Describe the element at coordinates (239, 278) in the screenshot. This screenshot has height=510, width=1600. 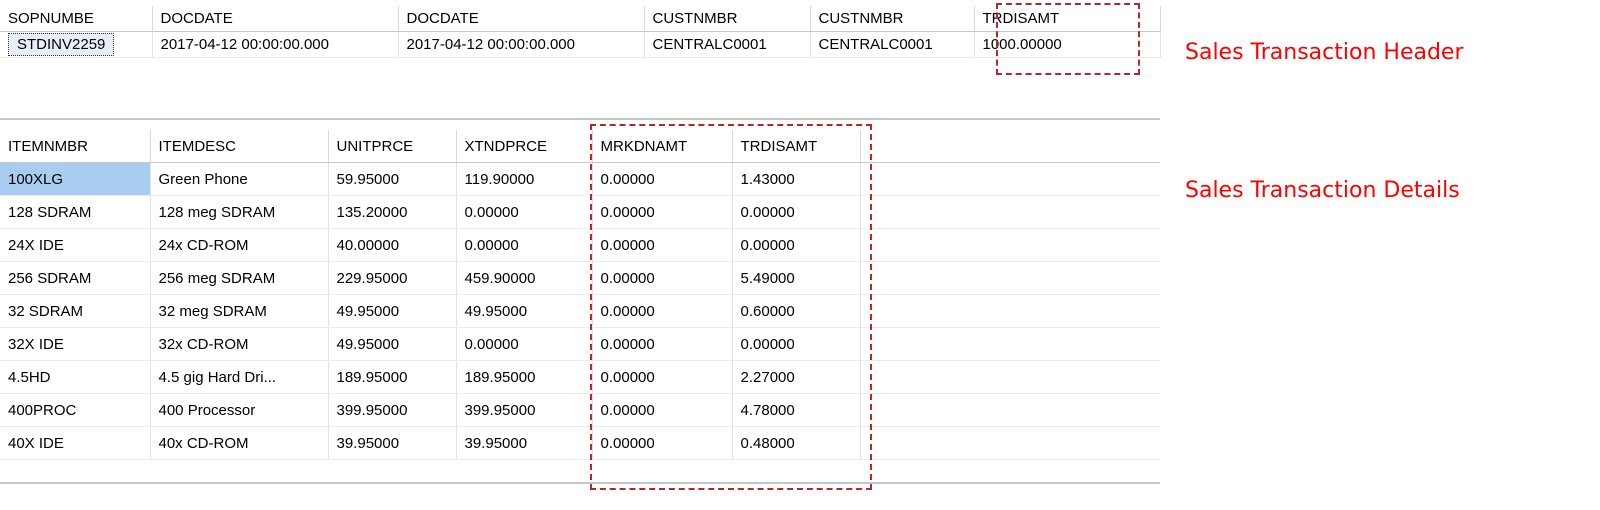
I see `table-cell: 256 meg SDRAM` at that location.